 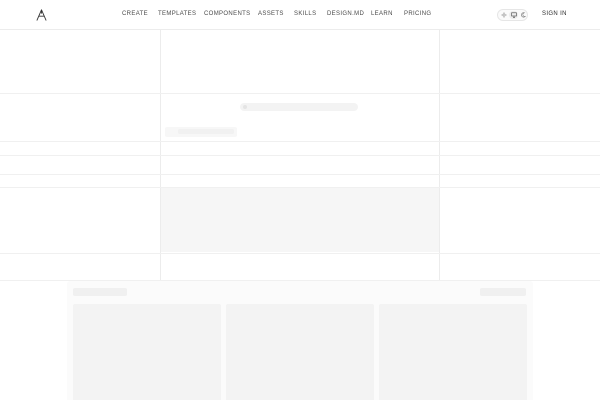 What do you see at coordinates (305, 14) in the screenshot?
I see `nav-link-skills: SKILLS` at bounding box center [305, 14].